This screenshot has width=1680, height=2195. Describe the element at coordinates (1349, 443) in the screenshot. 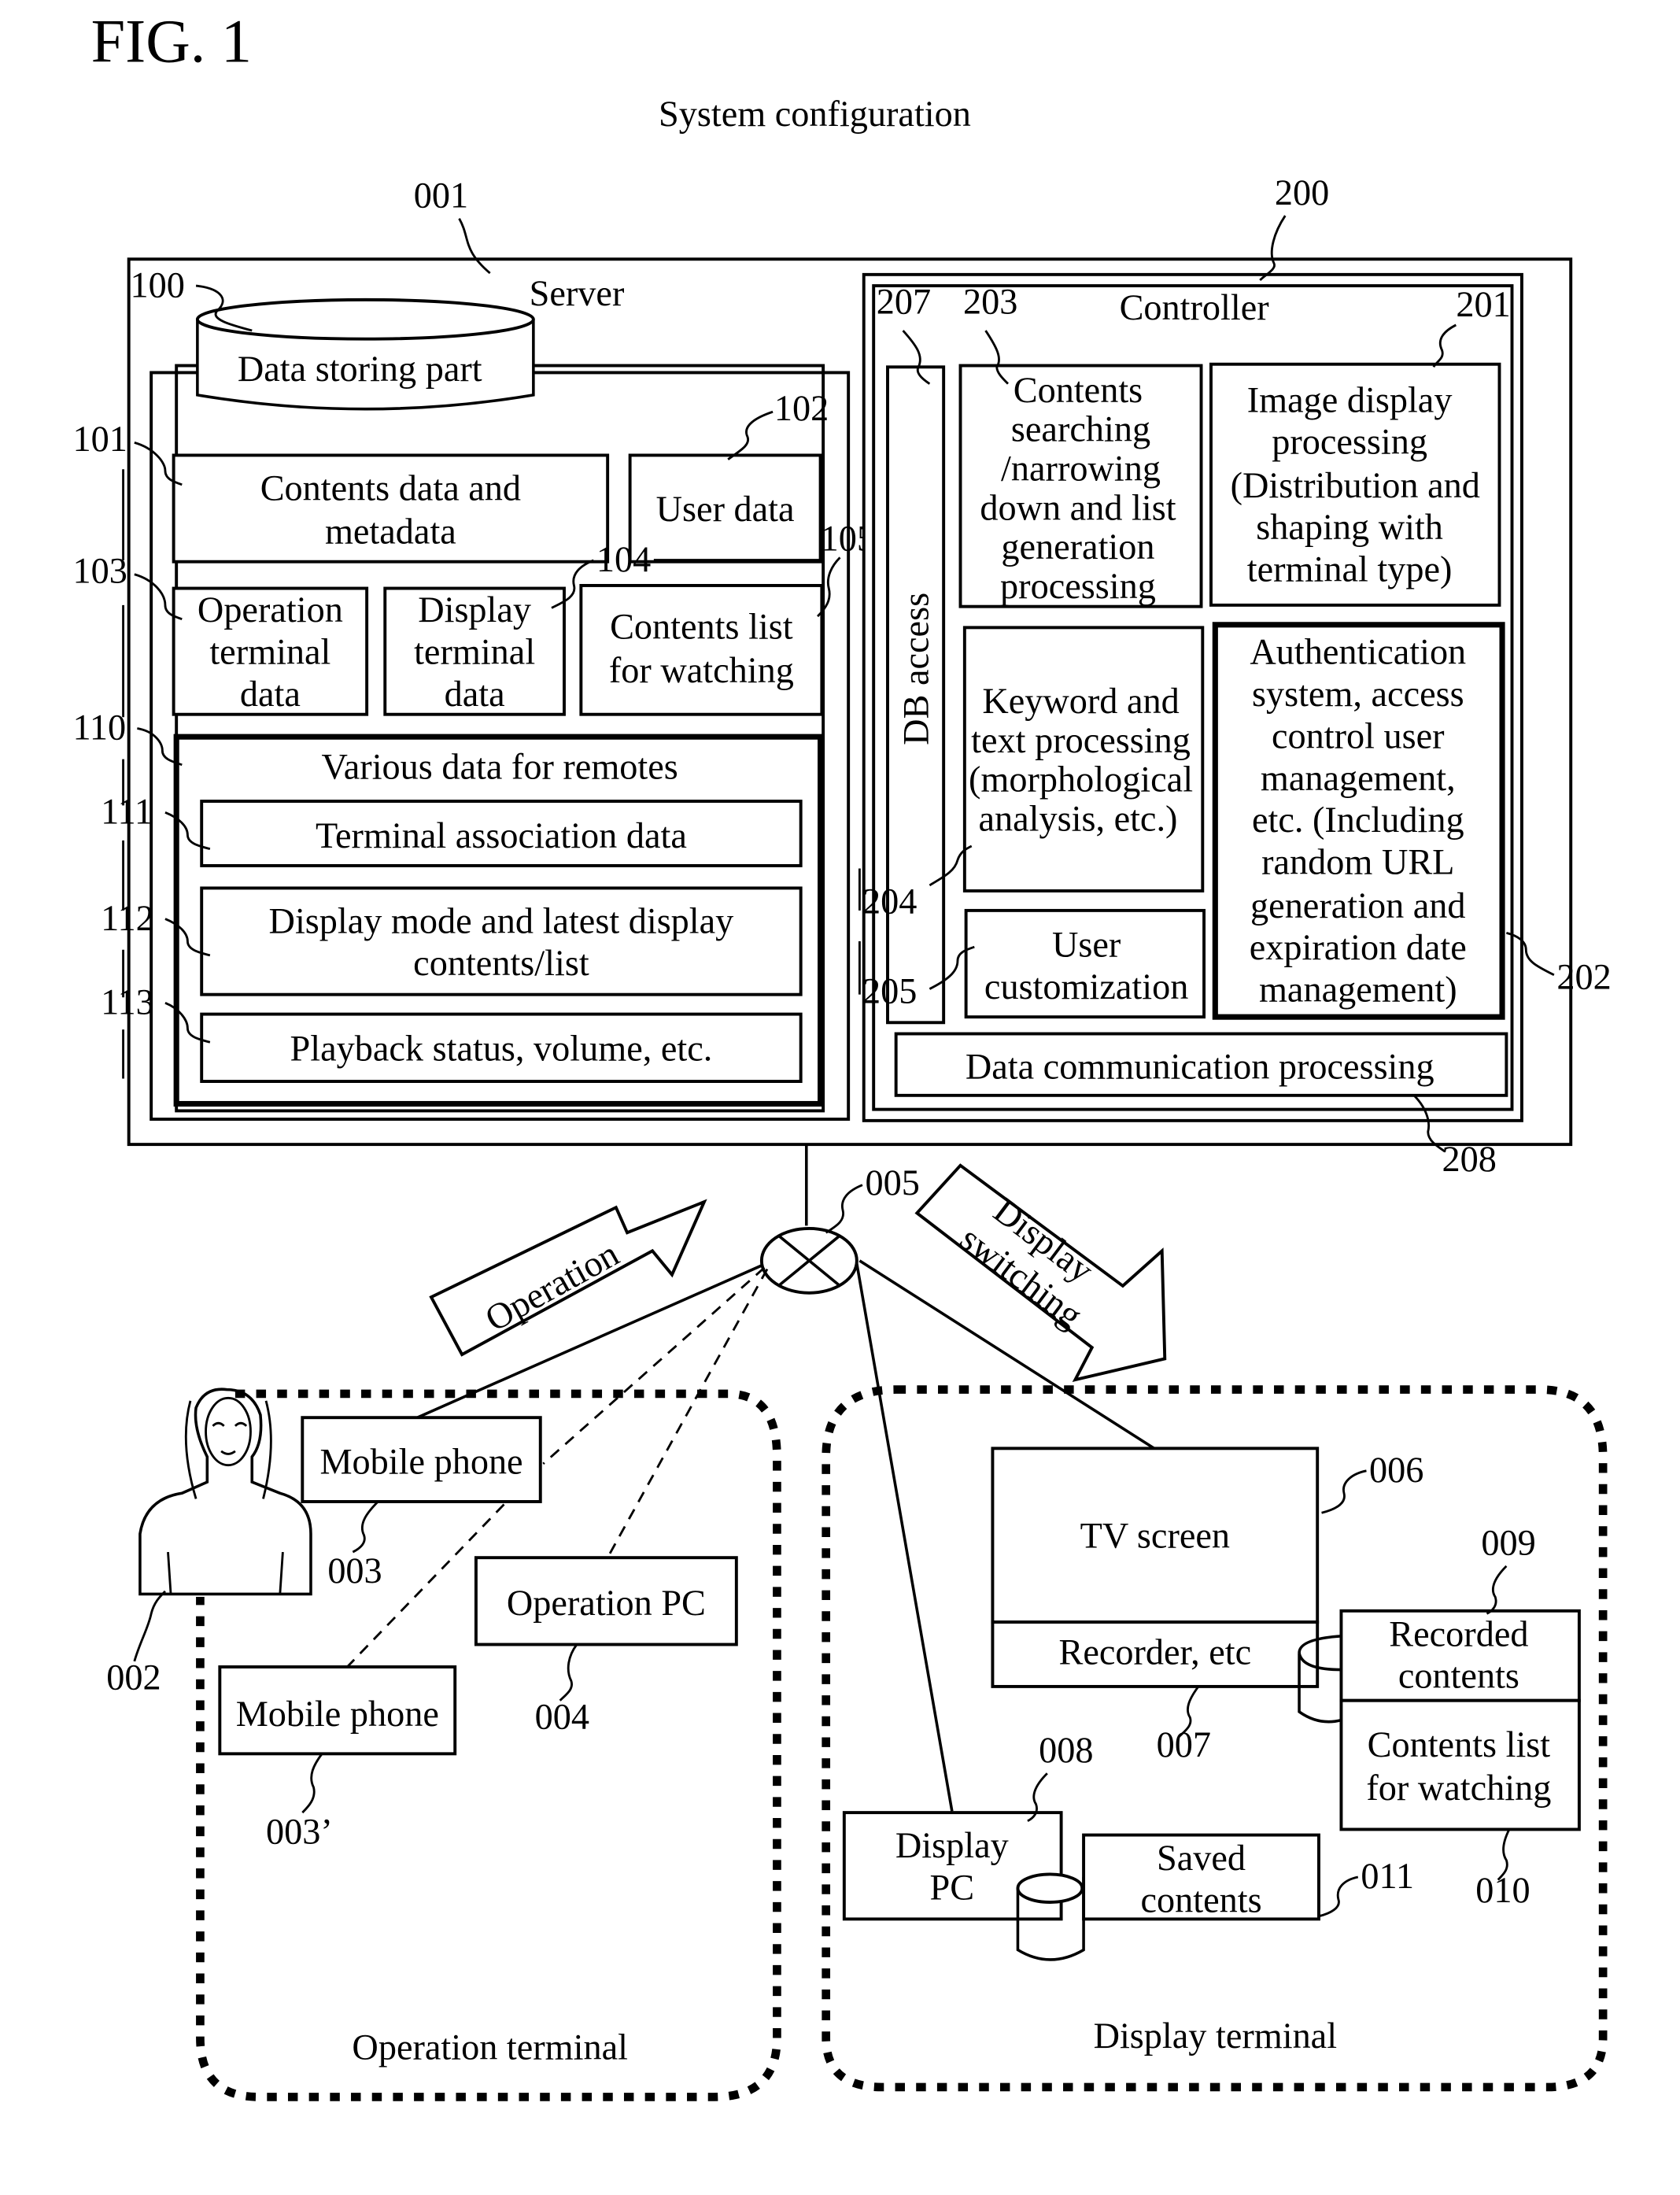

I see `image-display-line2: processing` at that location.